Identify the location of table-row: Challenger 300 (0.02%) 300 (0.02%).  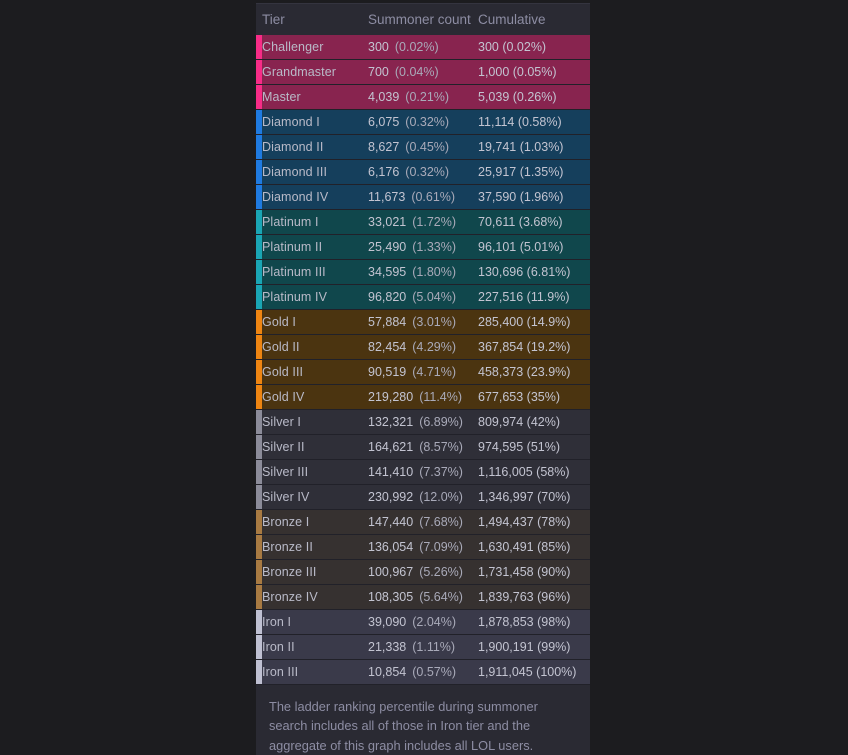
(423, 47).